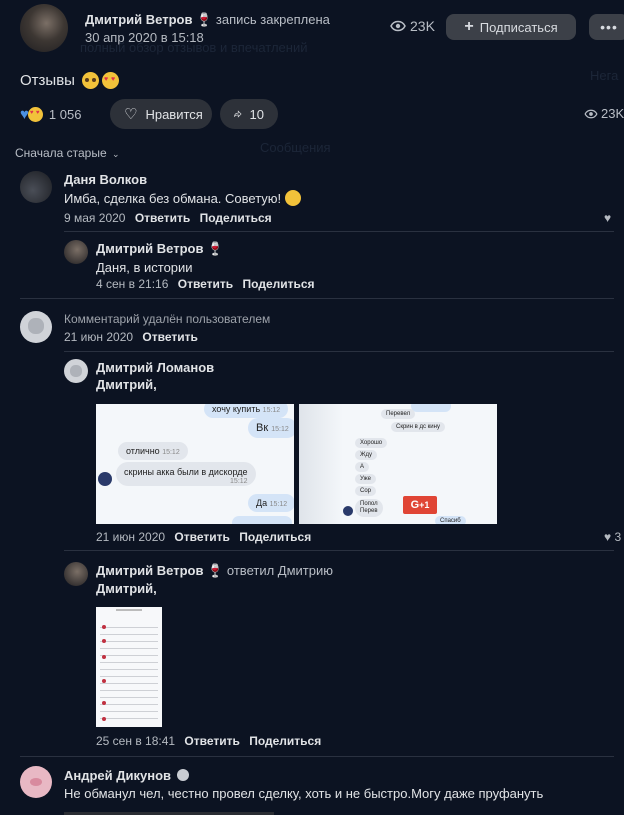 The width and height of the screenshot is (624, 815). Describe the element at coordinates (256, 114) in the screenshot. I see `share-count: 10` at that location.